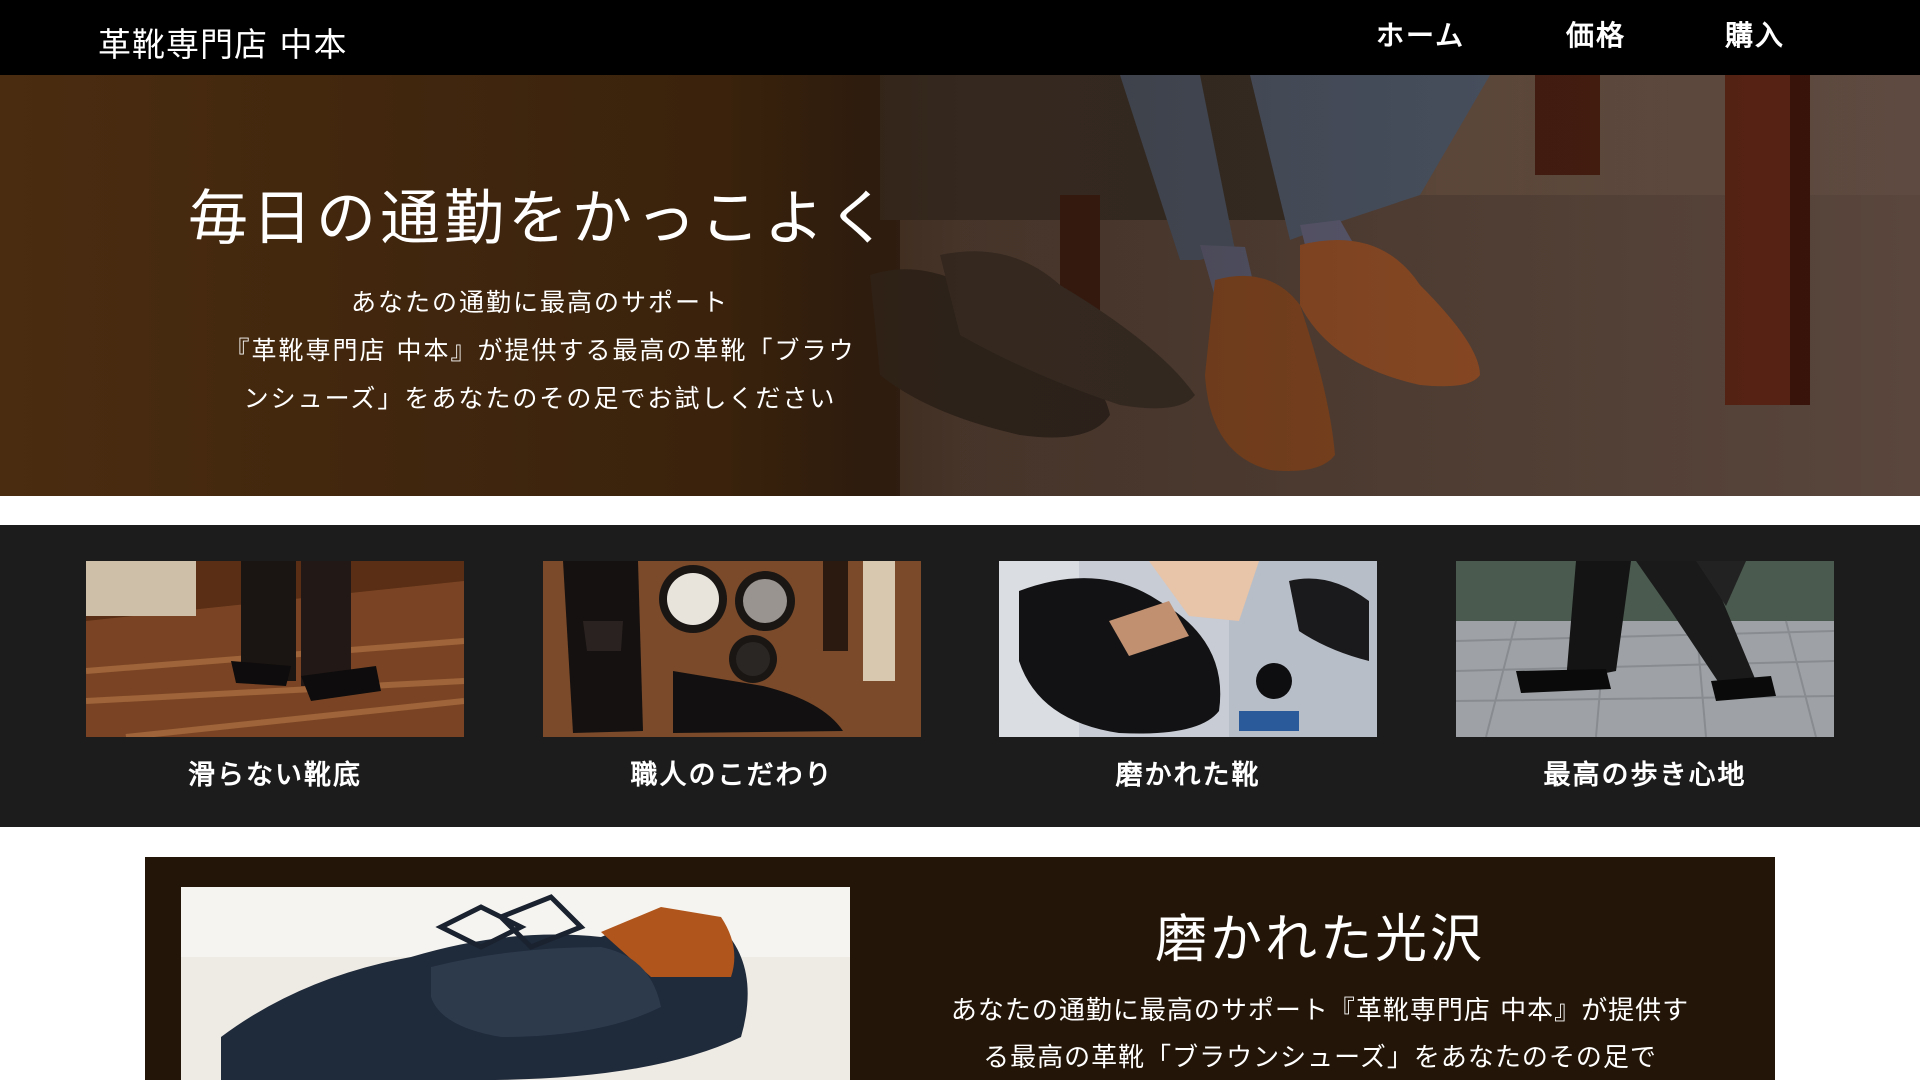  What do you see at coordinates (1755, 34) in the screenshot?
I see `nav-link-purchase: 購入` at bounding box center [1755, 34].